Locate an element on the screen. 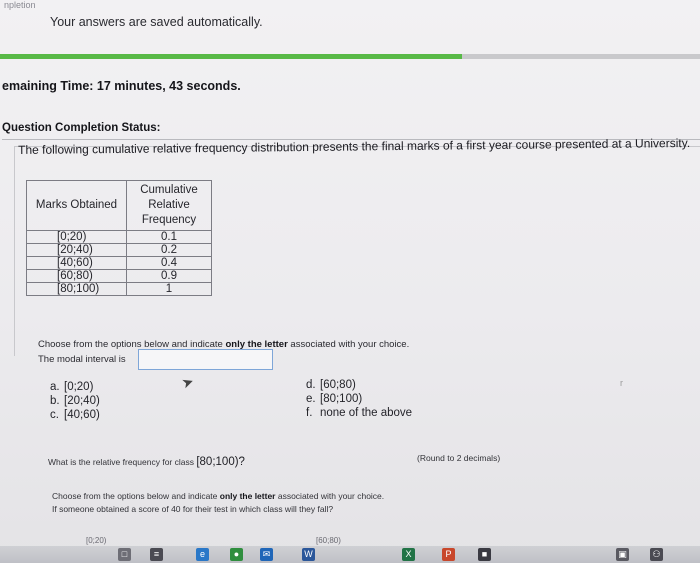 This screenshot has height=563, width=700. app-icon: ■ is located at coordinates (484, 554).